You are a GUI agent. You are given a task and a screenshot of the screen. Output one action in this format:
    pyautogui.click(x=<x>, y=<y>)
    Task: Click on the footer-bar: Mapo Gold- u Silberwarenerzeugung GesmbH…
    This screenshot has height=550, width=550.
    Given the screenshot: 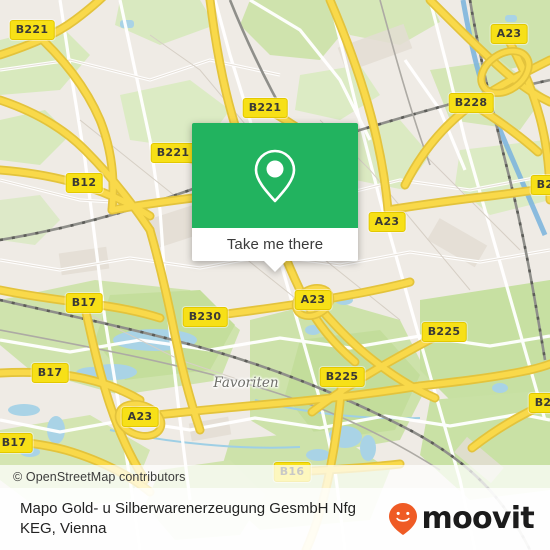 What is the action you would take?
    pyautogui.click(x=275, y=519)
    